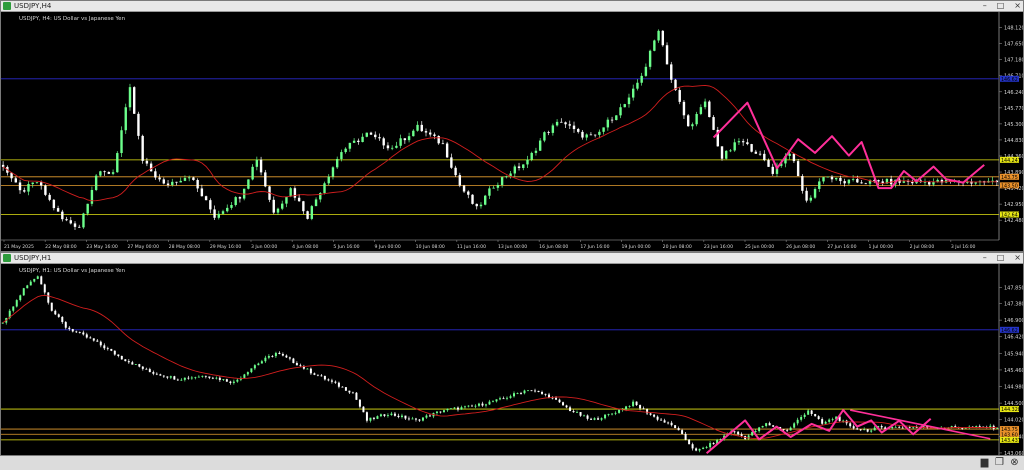  Describe the element at coordinates (1011, 441) in the screenshot. I see `level-price-tag-label: 143.437` at that location.